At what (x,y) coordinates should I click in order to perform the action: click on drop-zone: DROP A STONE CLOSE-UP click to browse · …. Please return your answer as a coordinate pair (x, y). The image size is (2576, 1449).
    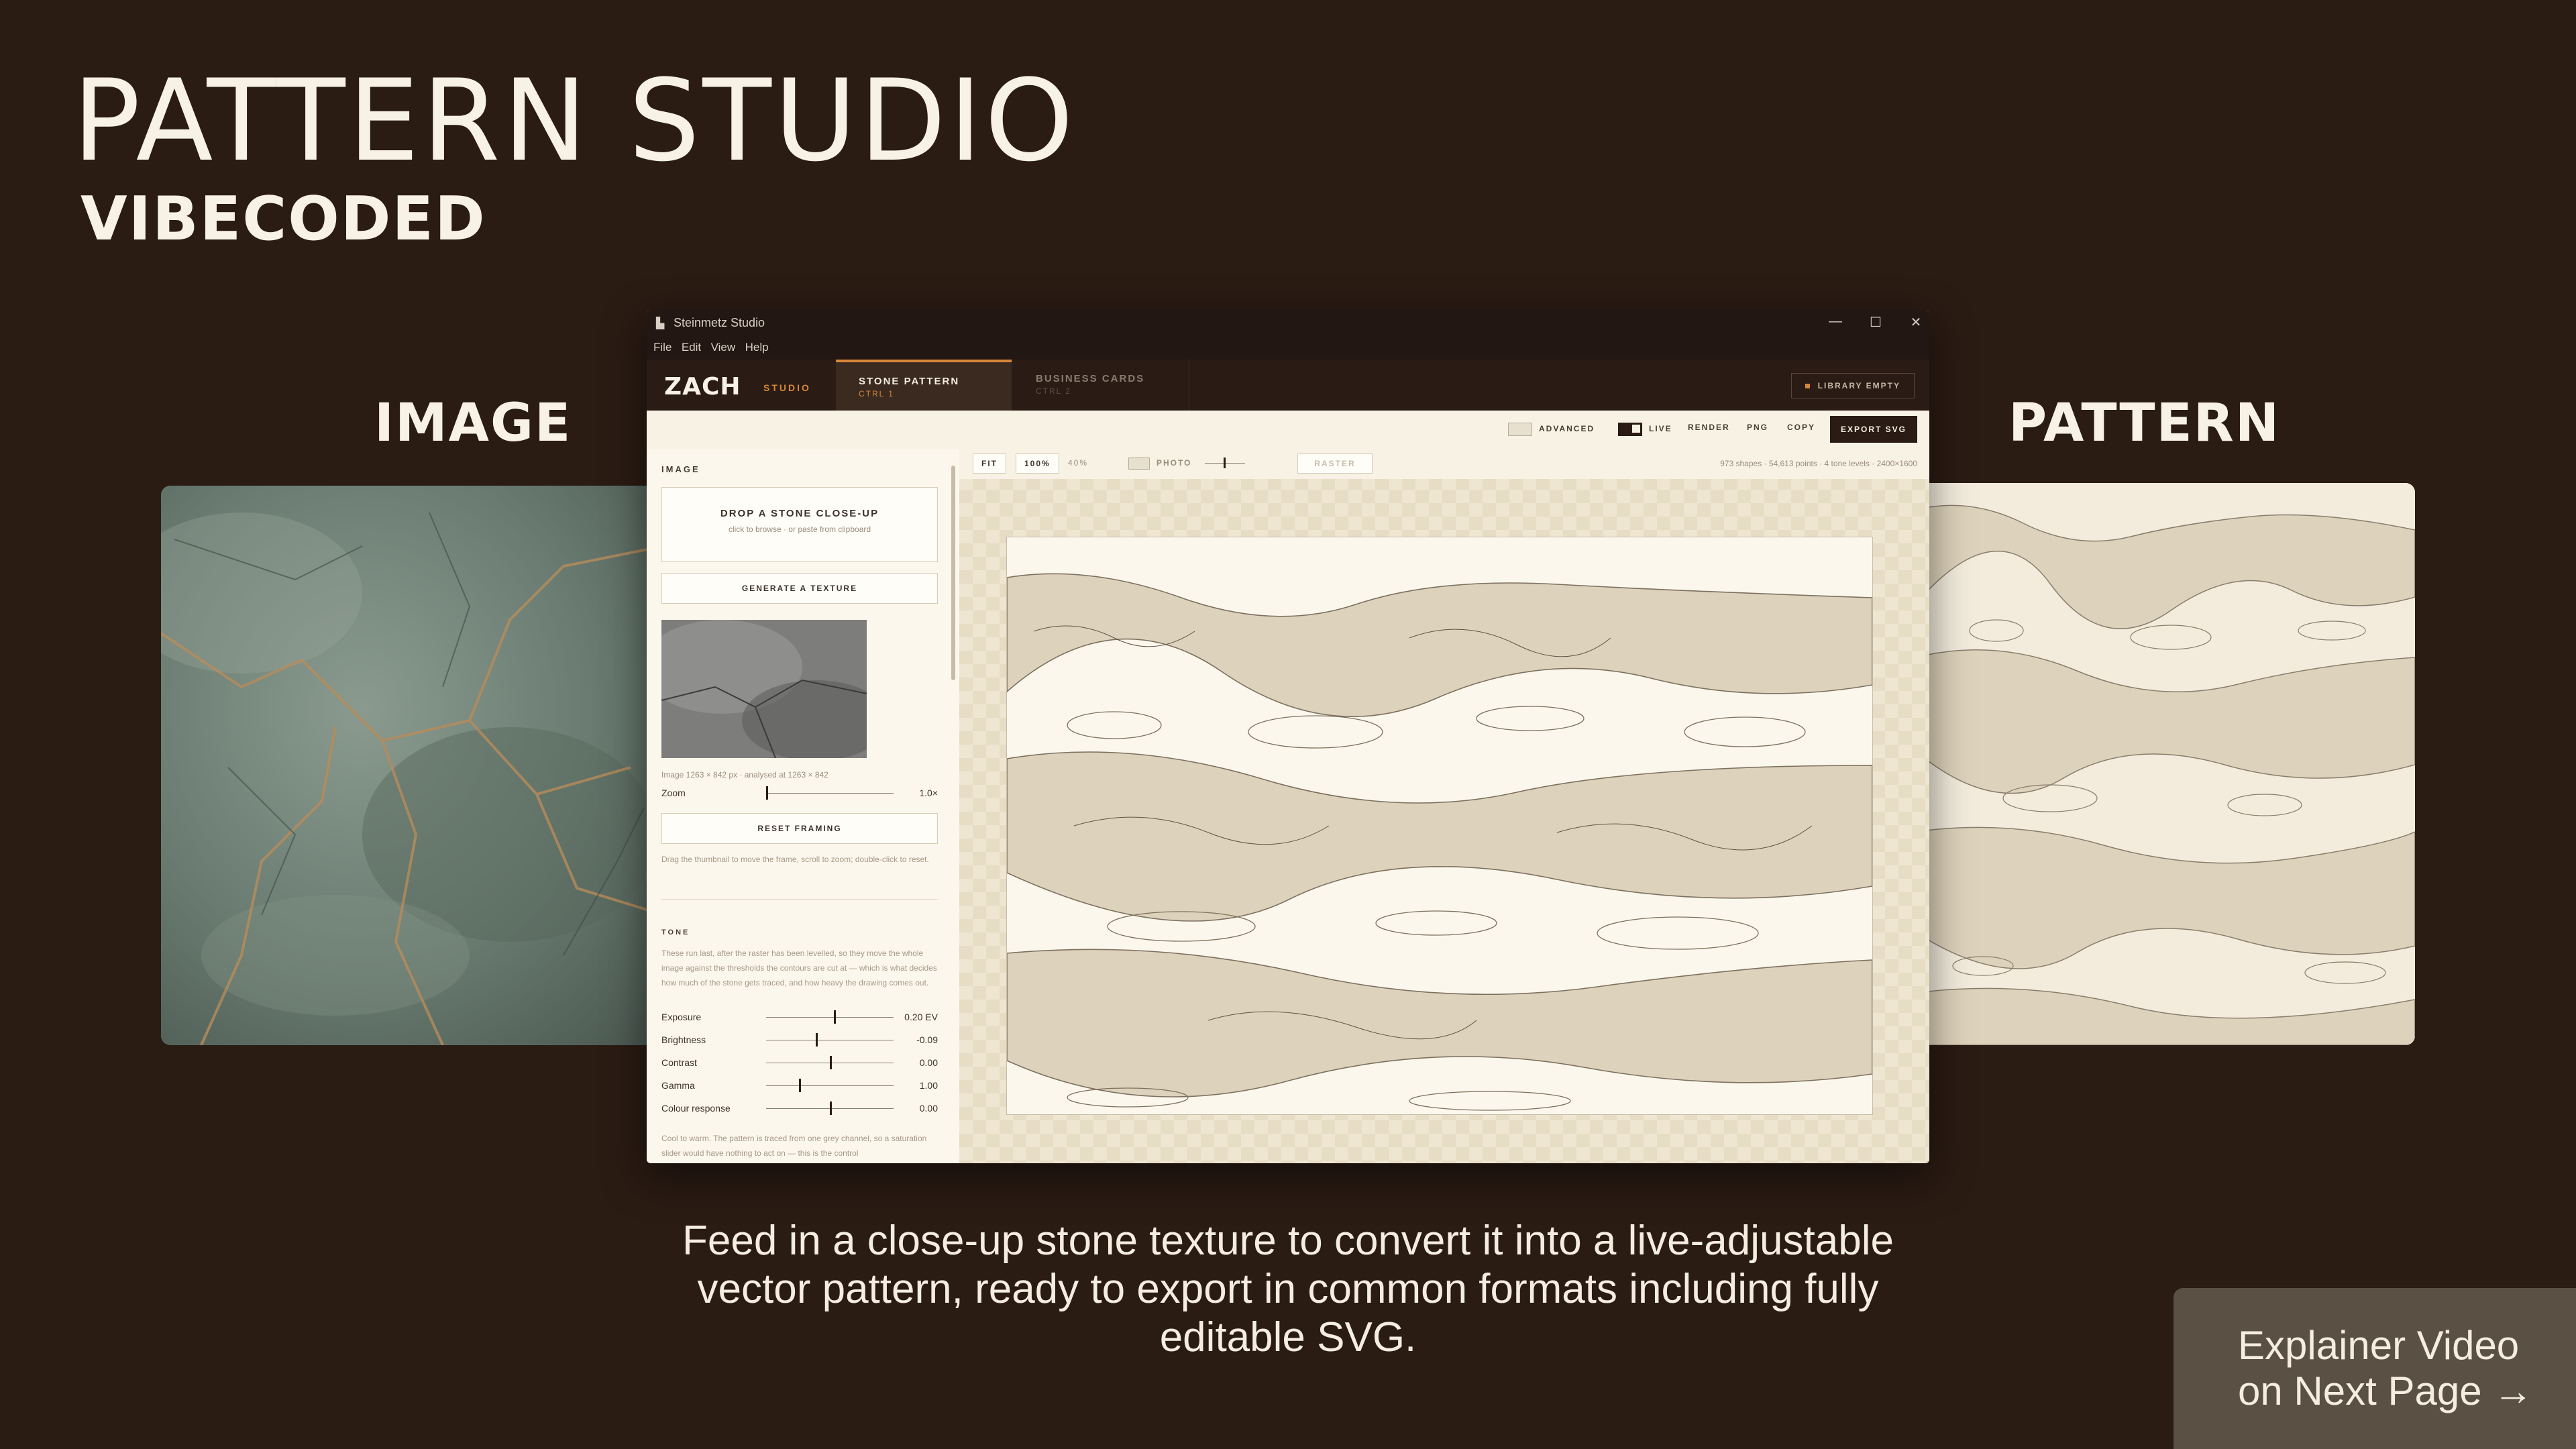
    Looking at the image, I should click on (799, 524).